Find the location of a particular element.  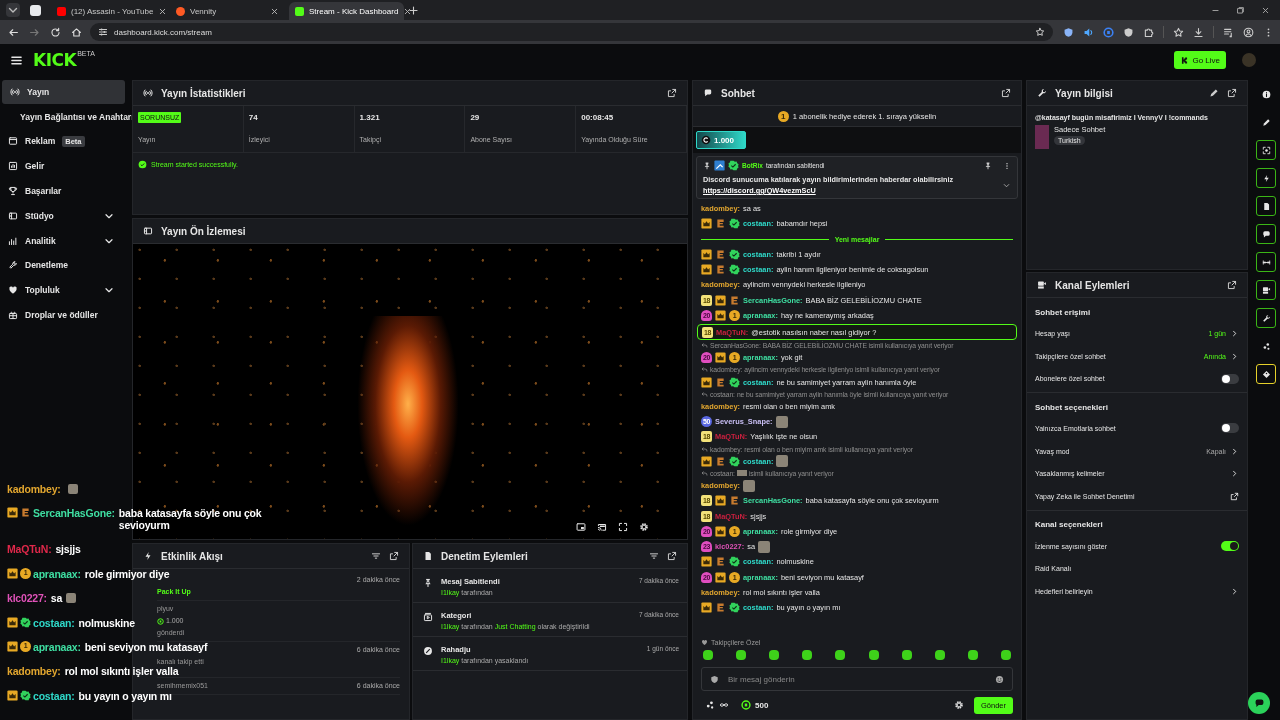

favorites-icon is located at coordinates (1178, 32).